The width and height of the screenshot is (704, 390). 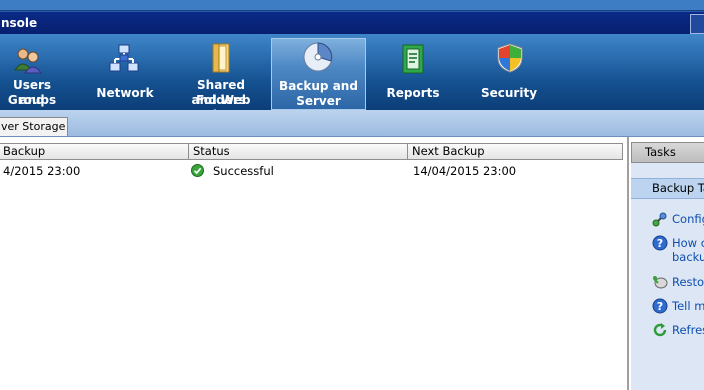 I want to click on tab-backup-and-server-storage: Backup and Server Storage, so click(x=318, y=80).